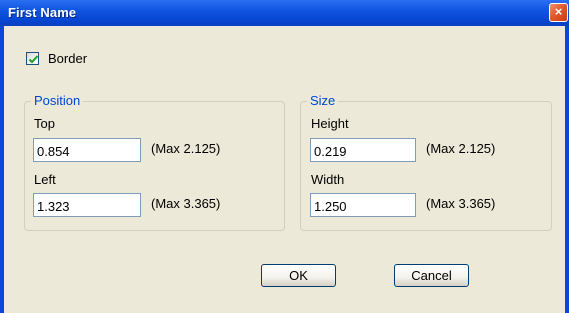 Image resolution: width=569 pixels, height=313 pixels. I want to click on left-input, so click(87, 205).